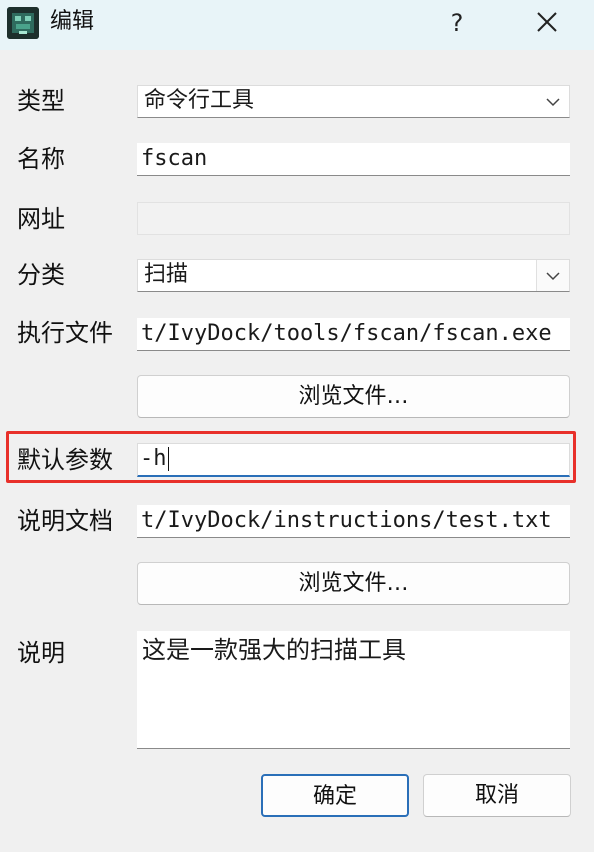  What do you see at coordinates (23, 23) in the screenshot?
I see `app-logo-icon` at bounding box center [23, 23].